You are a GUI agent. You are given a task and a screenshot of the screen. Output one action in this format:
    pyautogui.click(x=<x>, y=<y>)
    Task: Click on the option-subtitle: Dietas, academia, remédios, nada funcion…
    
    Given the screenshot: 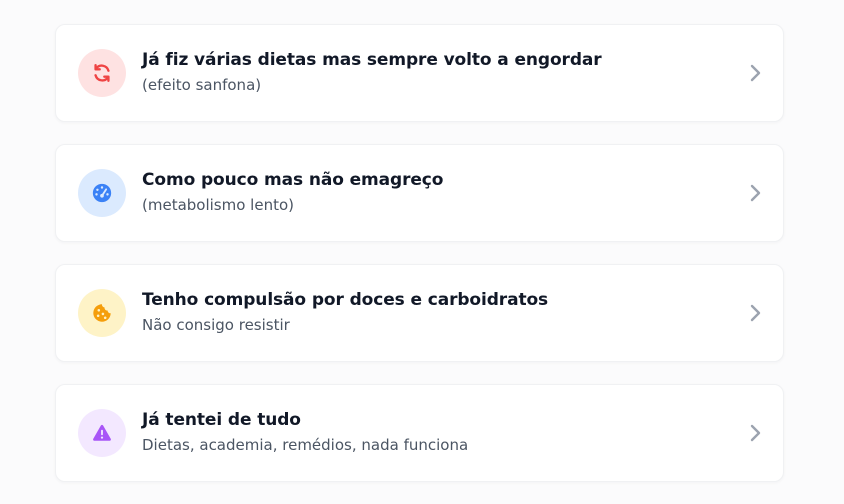 What is the action you would take?
    pyautogui.click(x=305, y=445)
    